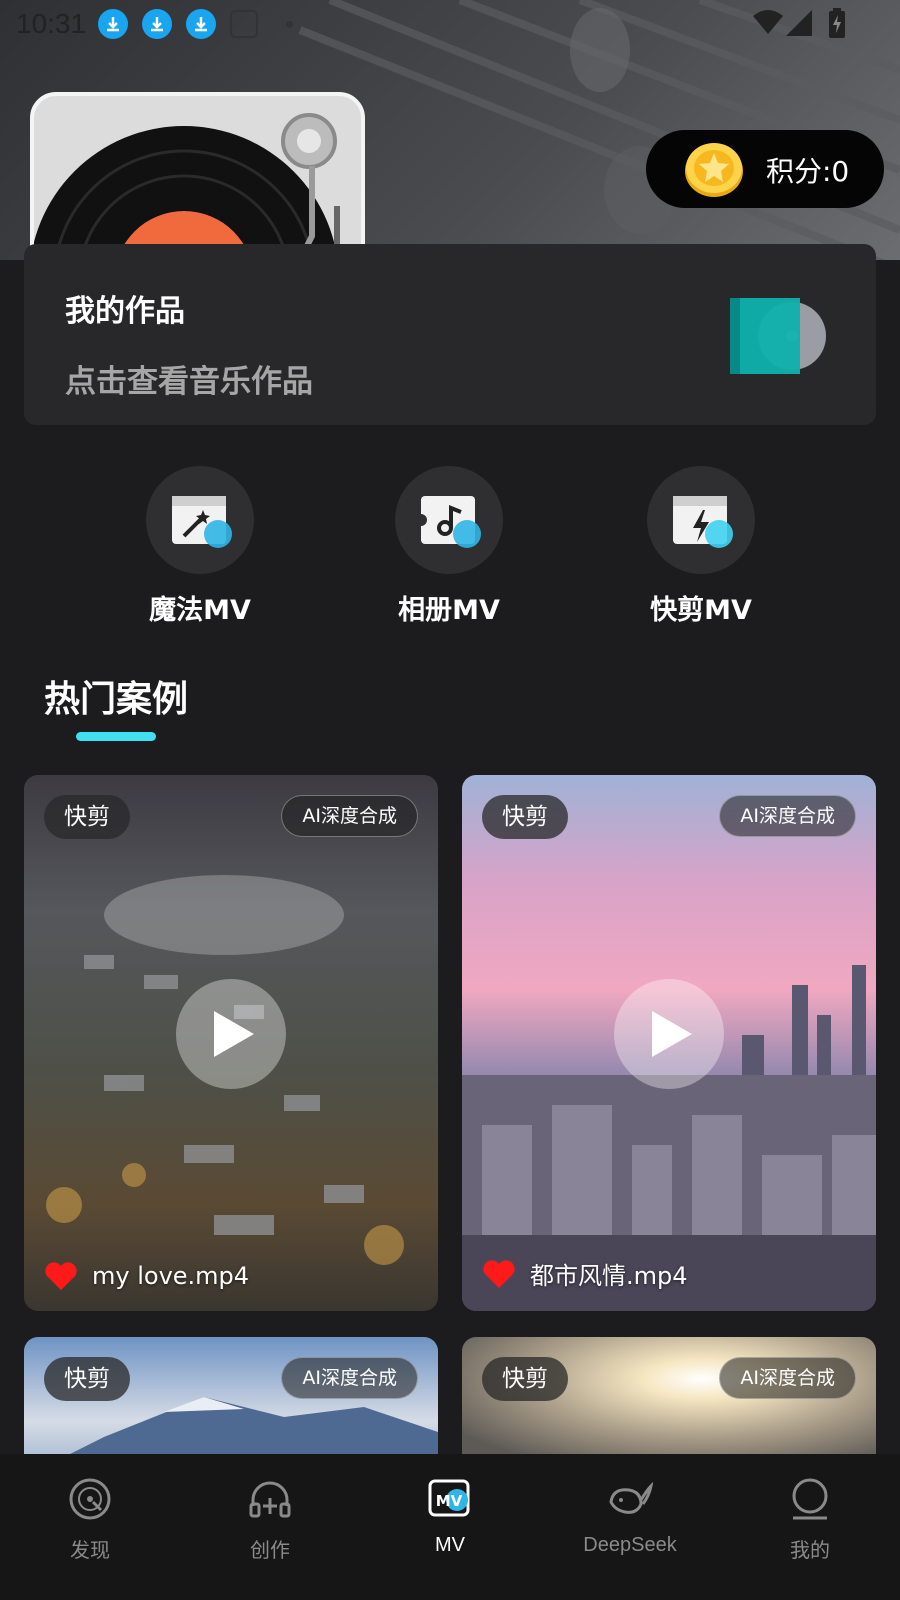 This screenshot has width=900, height=1600. I want to click on headphones-icon, so click(270, 1499).